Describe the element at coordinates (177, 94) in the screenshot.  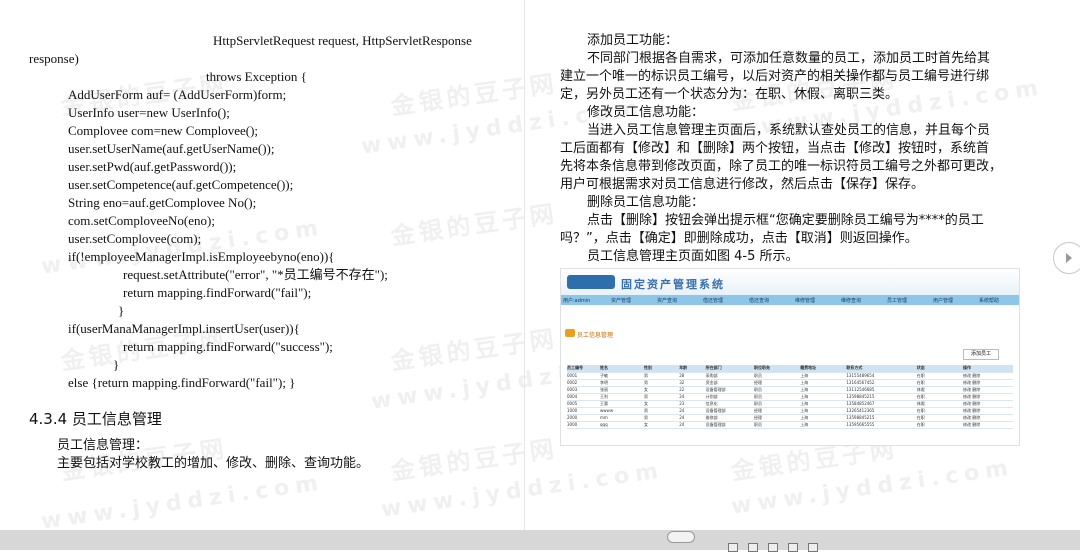
I see `code-line: AddUserForm auf= (AddUserForm)form;` at that location.